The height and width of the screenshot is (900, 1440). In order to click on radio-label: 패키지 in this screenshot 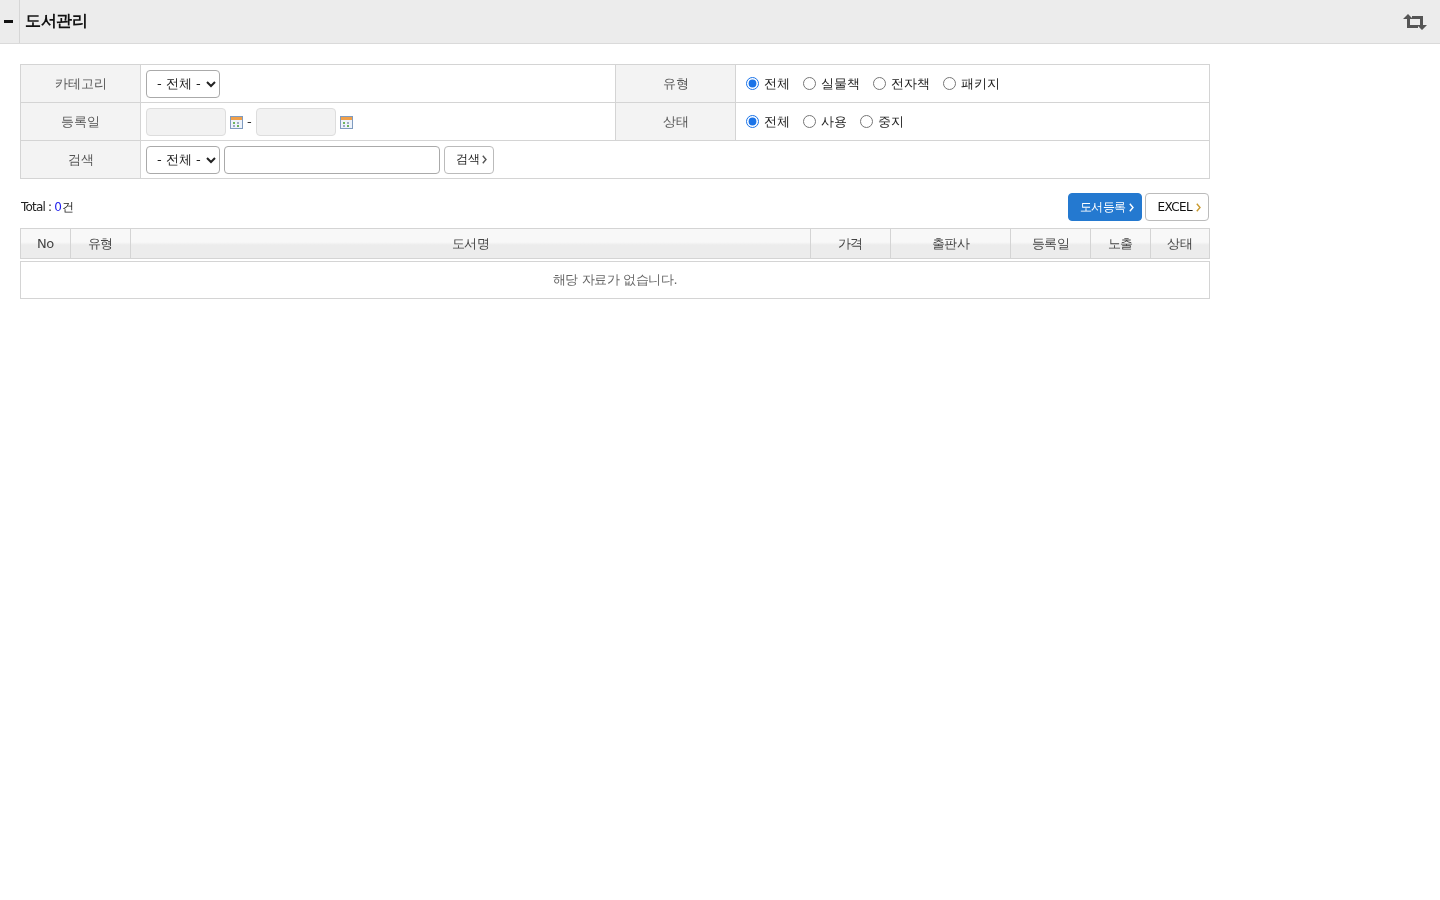, I will do `click(980, 83)`.